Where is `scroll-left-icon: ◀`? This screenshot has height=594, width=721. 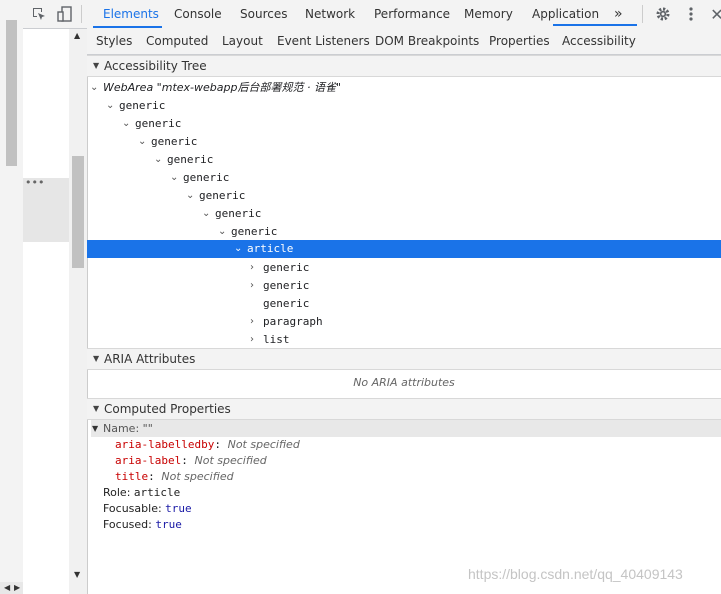
scroll-left-icon: ◀ is located at coordinates (7, 587).